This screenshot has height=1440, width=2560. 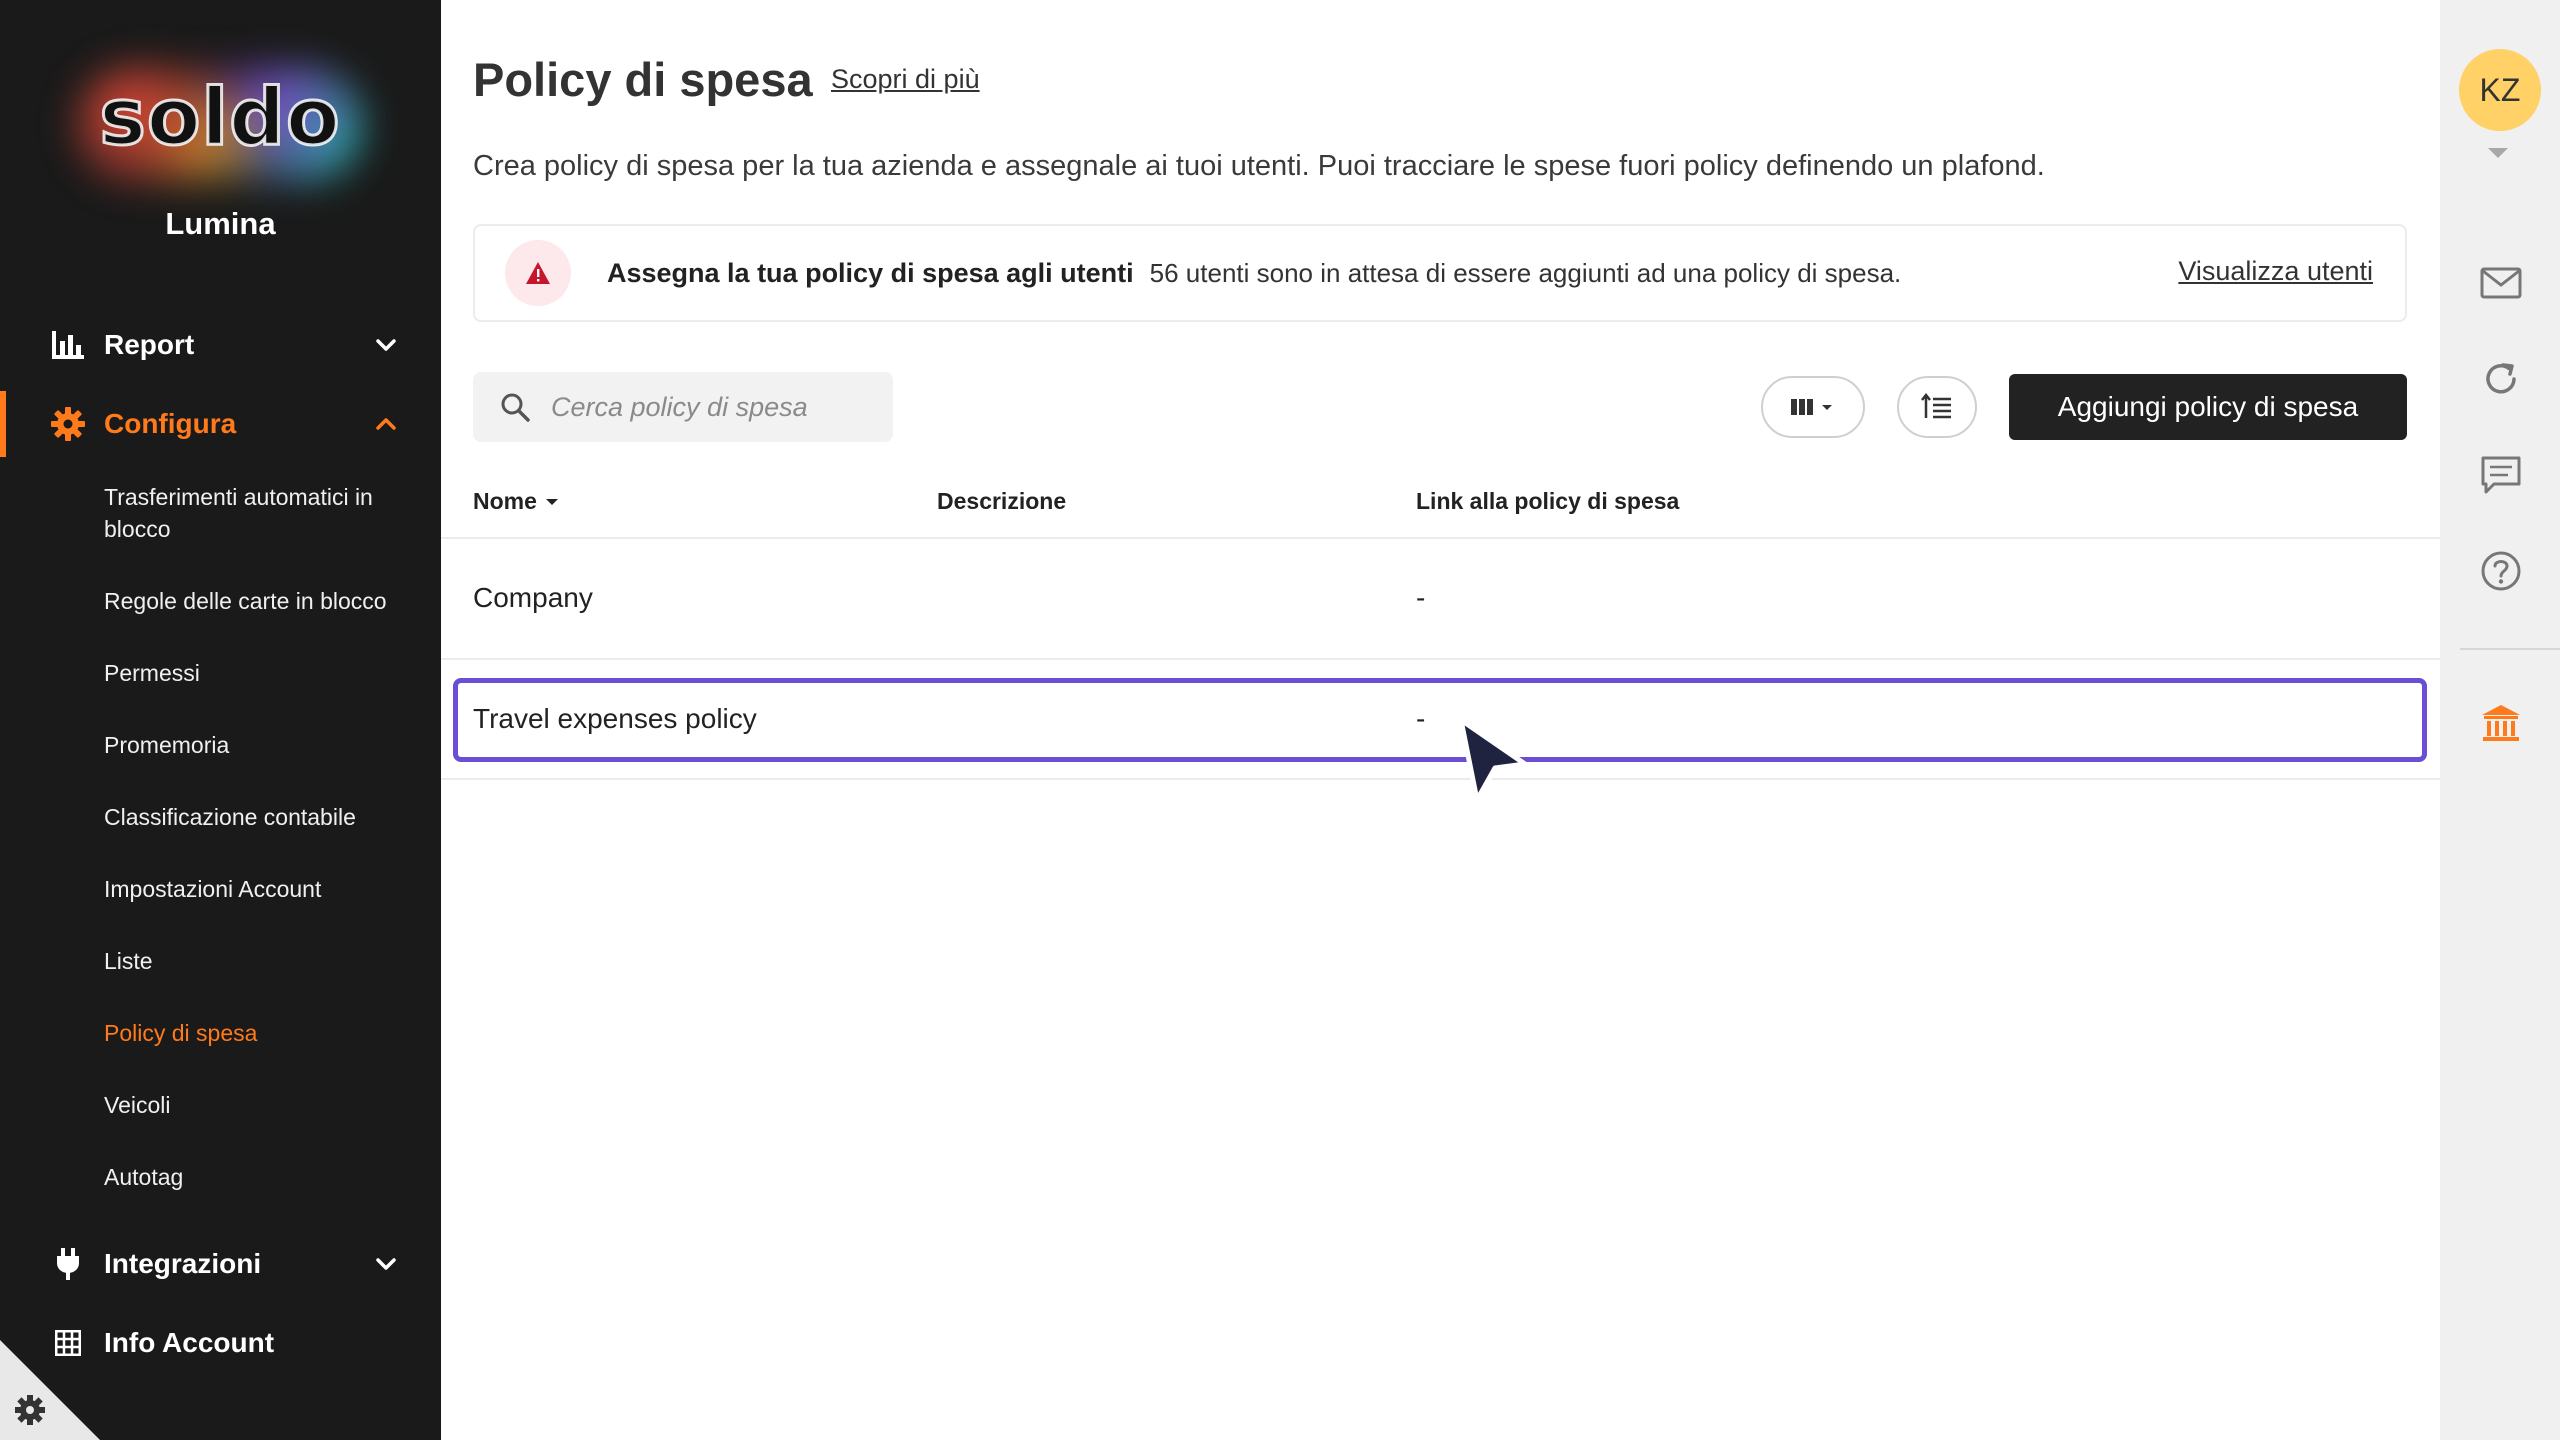 What do you see at coordinates (259, 1177) in the screenshot?
I see `sidebar-item-autotag: Autotag` at bounding box center [259, 1177].